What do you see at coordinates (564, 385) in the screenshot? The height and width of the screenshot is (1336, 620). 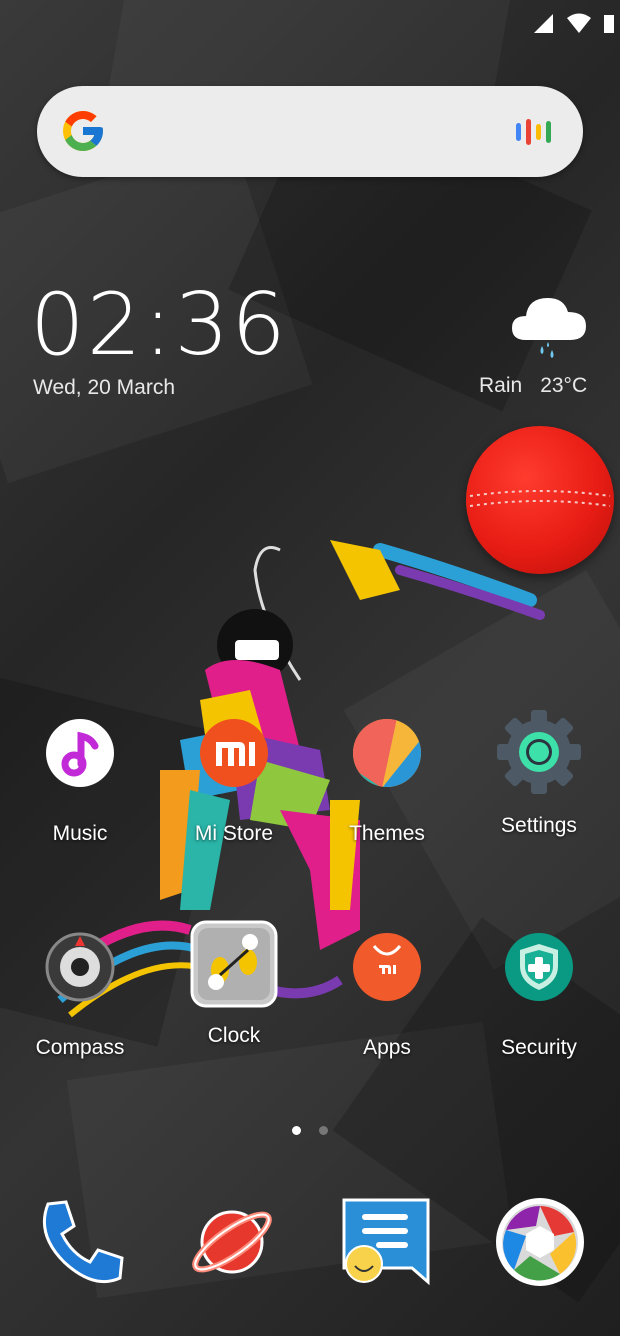 I see `weather-temperature: 23°C` at bounding box center [564, 385].